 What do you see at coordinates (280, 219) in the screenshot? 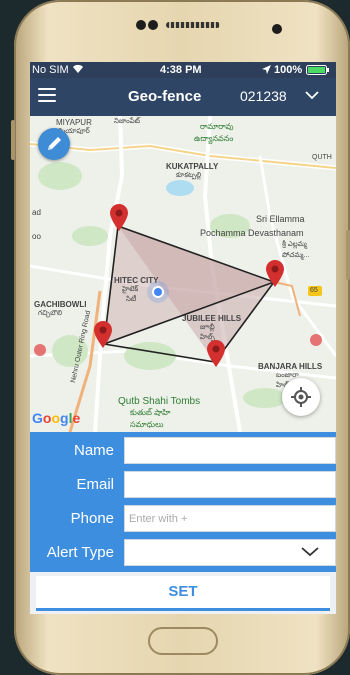
I see `map-label: Sri Ellamma` at bounding box center [280, 219].